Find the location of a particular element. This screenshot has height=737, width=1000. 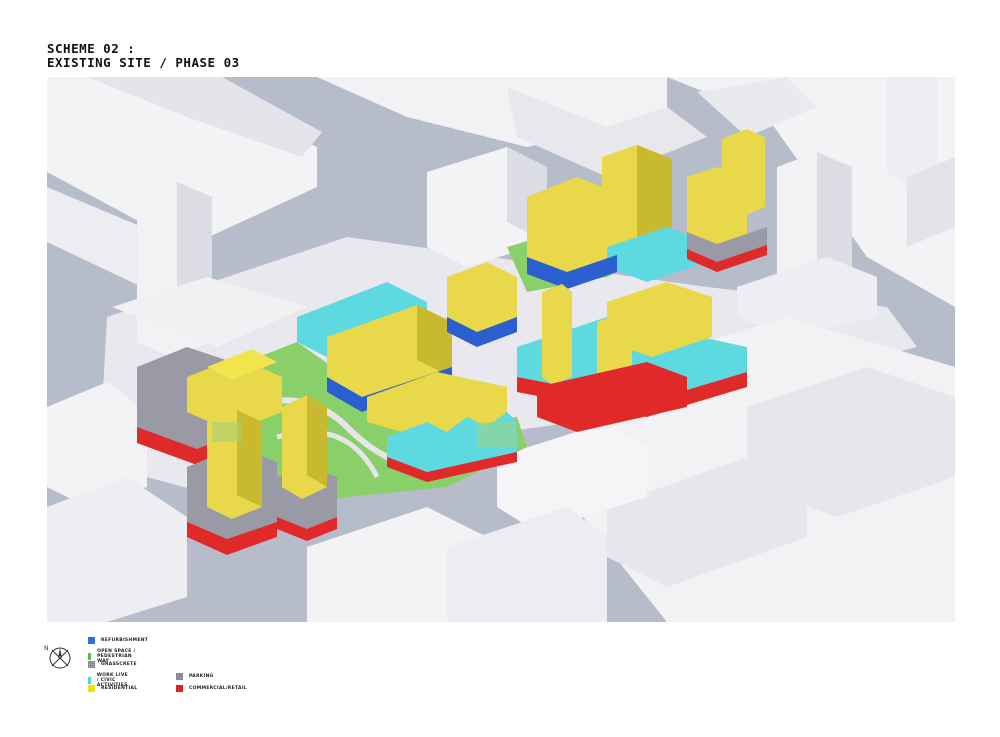

drawing-title: SCHEME 02 : EXISTING SITE / PHASE 03 is located at coordinates (143, 56).